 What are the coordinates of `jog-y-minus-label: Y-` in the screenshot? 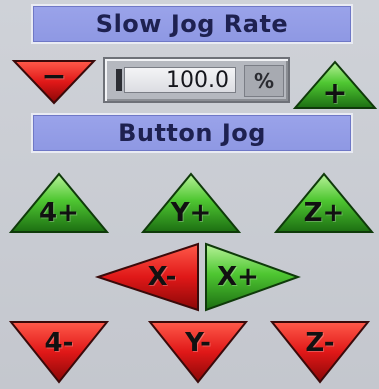 It's located at (198, 343).